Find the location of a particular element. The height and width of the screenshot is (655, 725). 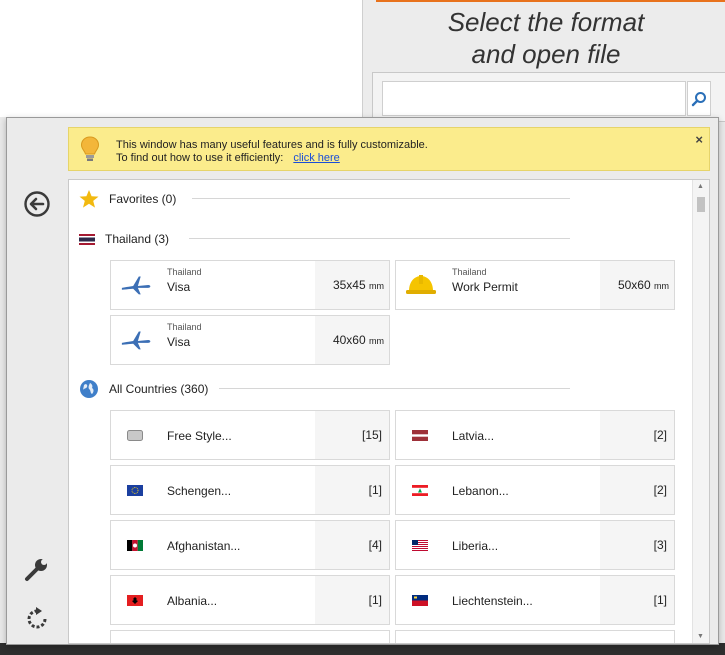

scroll-up-icon: ▲ is located at coordinates (700, 186).